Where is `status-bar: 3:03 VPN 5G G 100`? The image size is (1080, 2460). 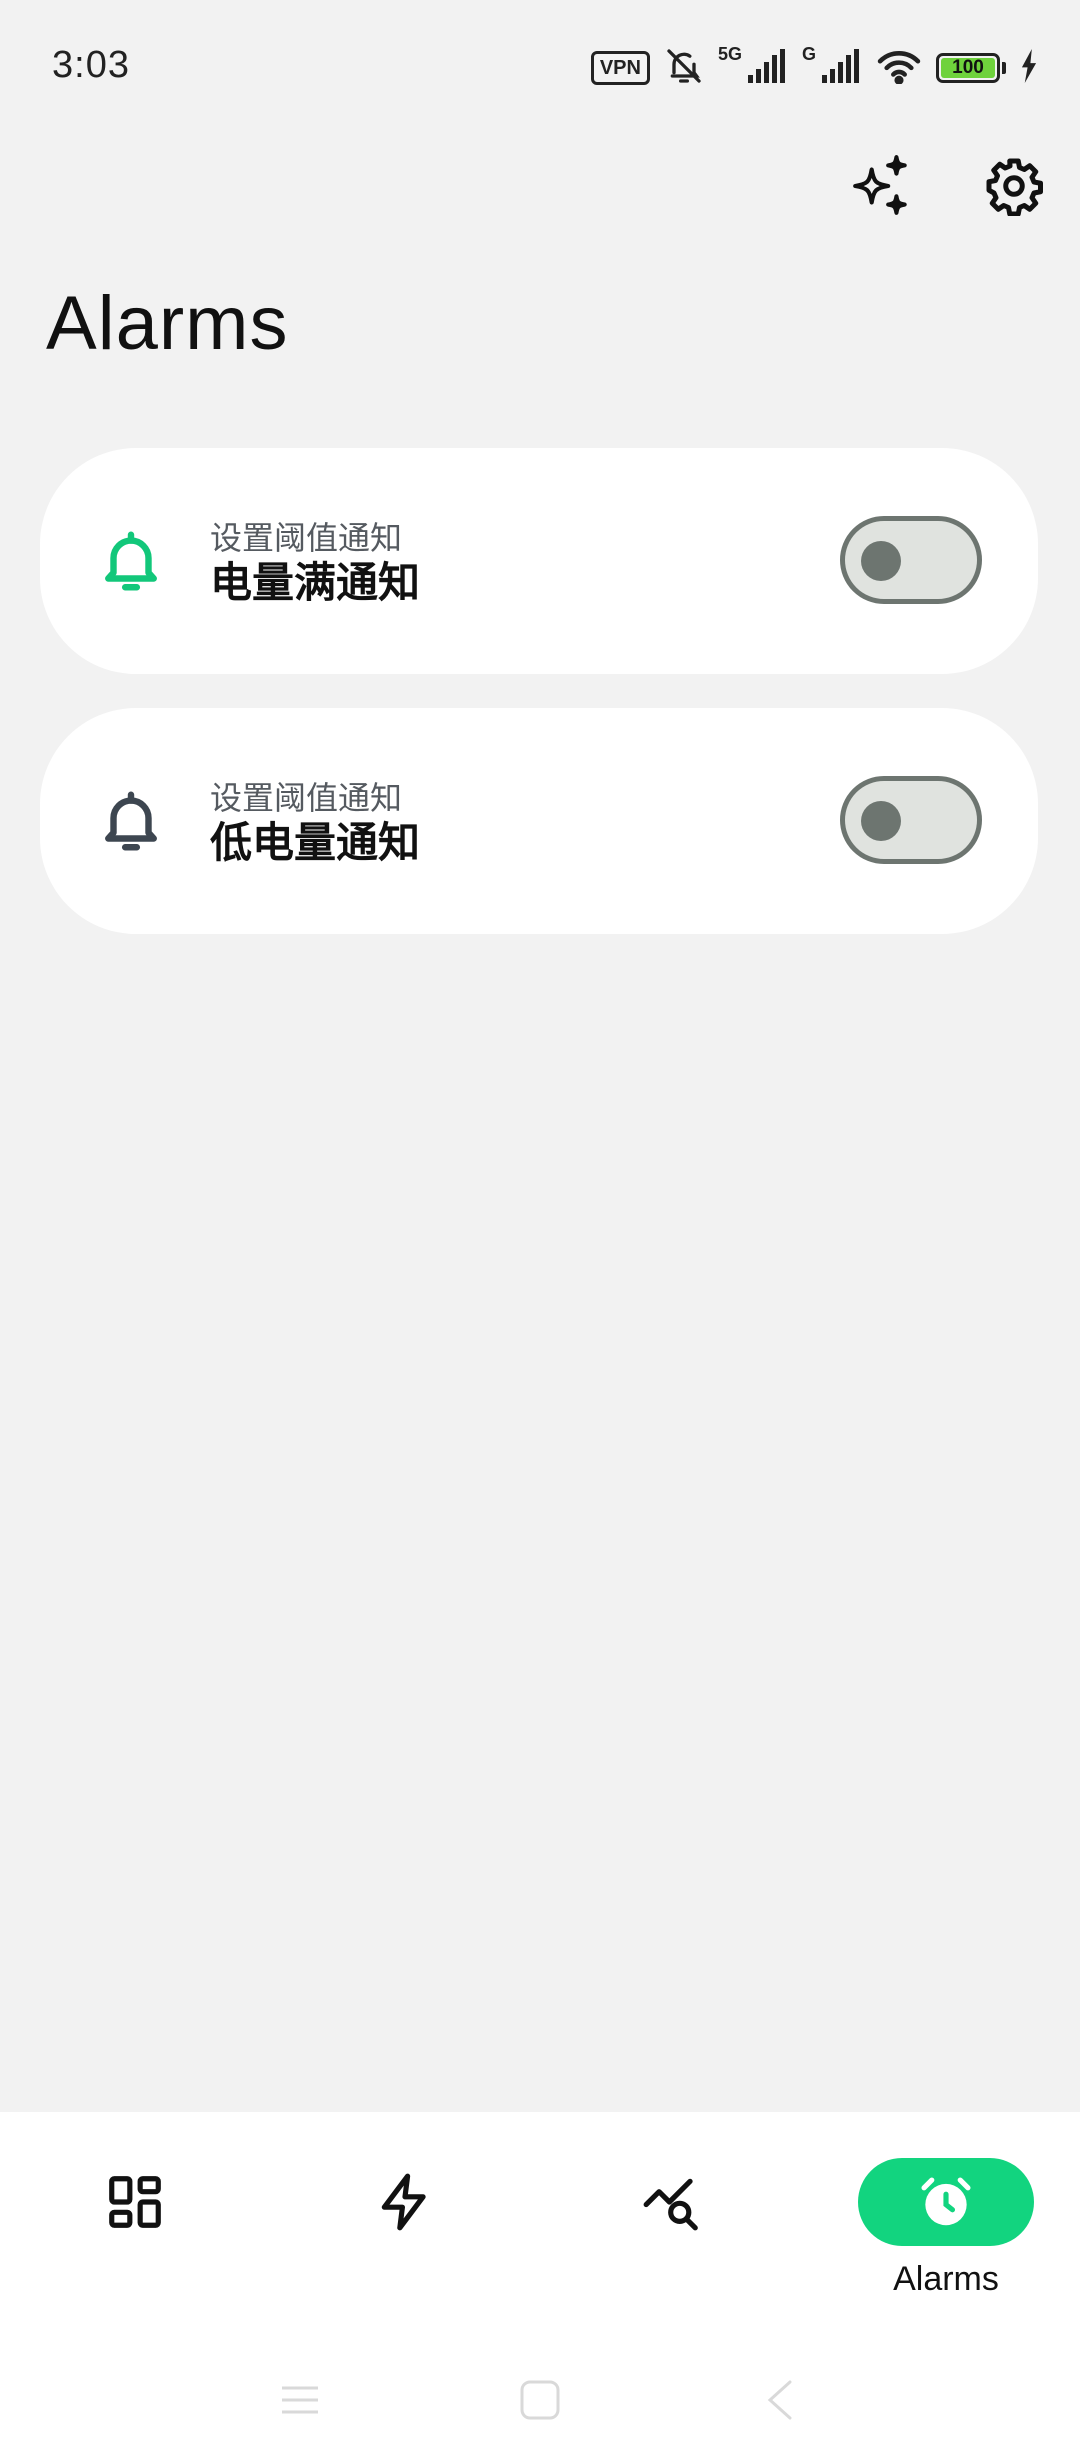
status-bar: 3:03 VPN 5G G 100 is located at coordinates (540, 65).